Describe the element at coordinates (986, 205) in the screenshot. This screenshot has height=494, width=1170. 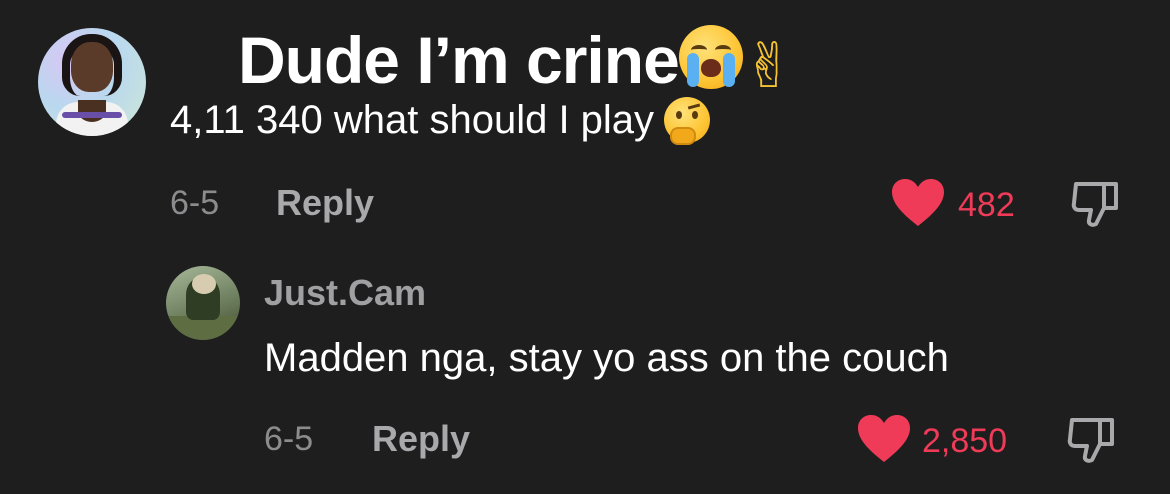
I see `comment-like-count: 482` at that location.